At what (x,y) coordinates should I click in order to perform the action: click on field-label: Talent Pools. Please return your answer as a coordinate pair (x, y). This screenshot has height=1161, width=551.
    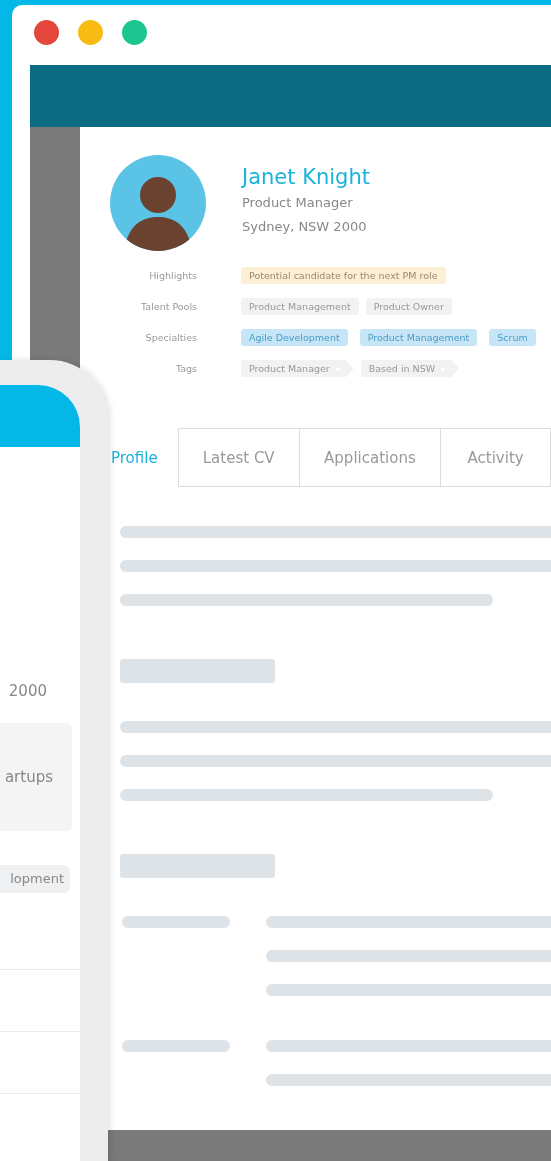
    Looking at the image, I should click on (168, 306).